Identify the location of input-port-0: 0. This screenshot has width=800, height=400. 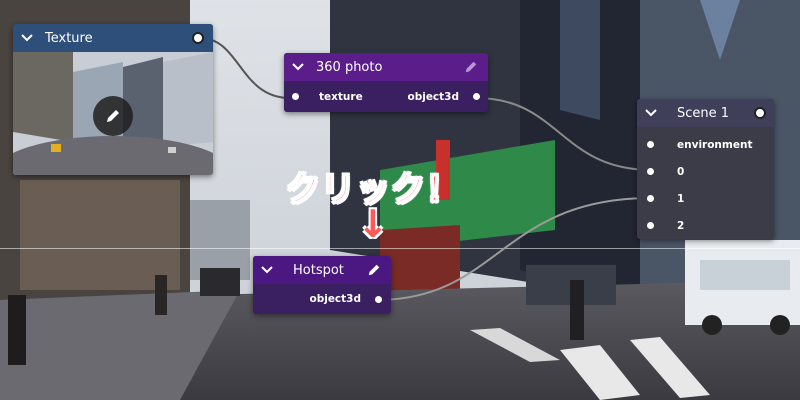
(681, 171).